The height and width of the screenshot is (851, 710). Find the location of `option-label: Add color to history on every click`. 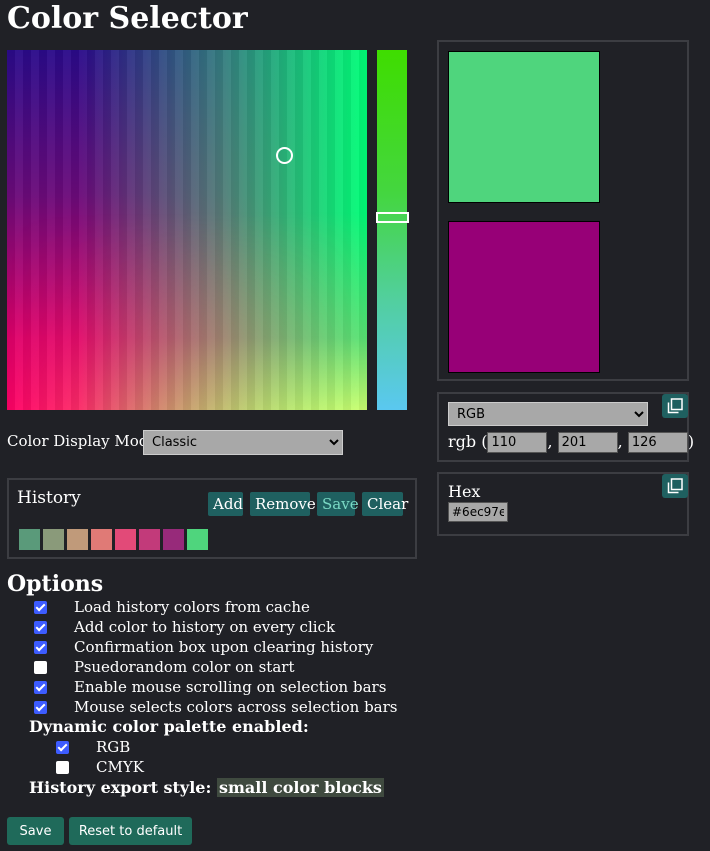

option-label: Add color to history on every click is located at coordinates (205, 627).